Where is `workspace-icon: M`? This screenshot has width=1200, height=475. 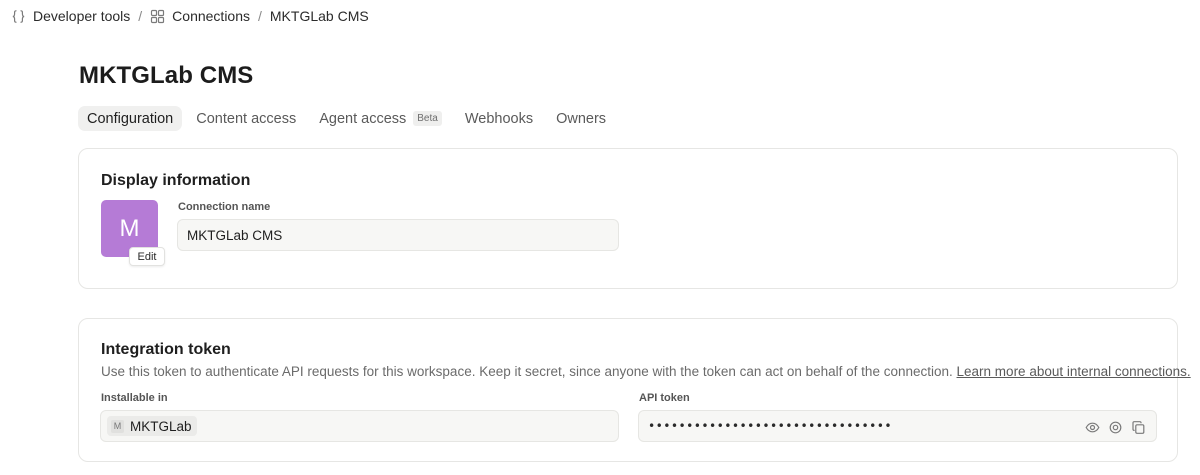
workspace-icon: M is located at coordinates (117, 426).